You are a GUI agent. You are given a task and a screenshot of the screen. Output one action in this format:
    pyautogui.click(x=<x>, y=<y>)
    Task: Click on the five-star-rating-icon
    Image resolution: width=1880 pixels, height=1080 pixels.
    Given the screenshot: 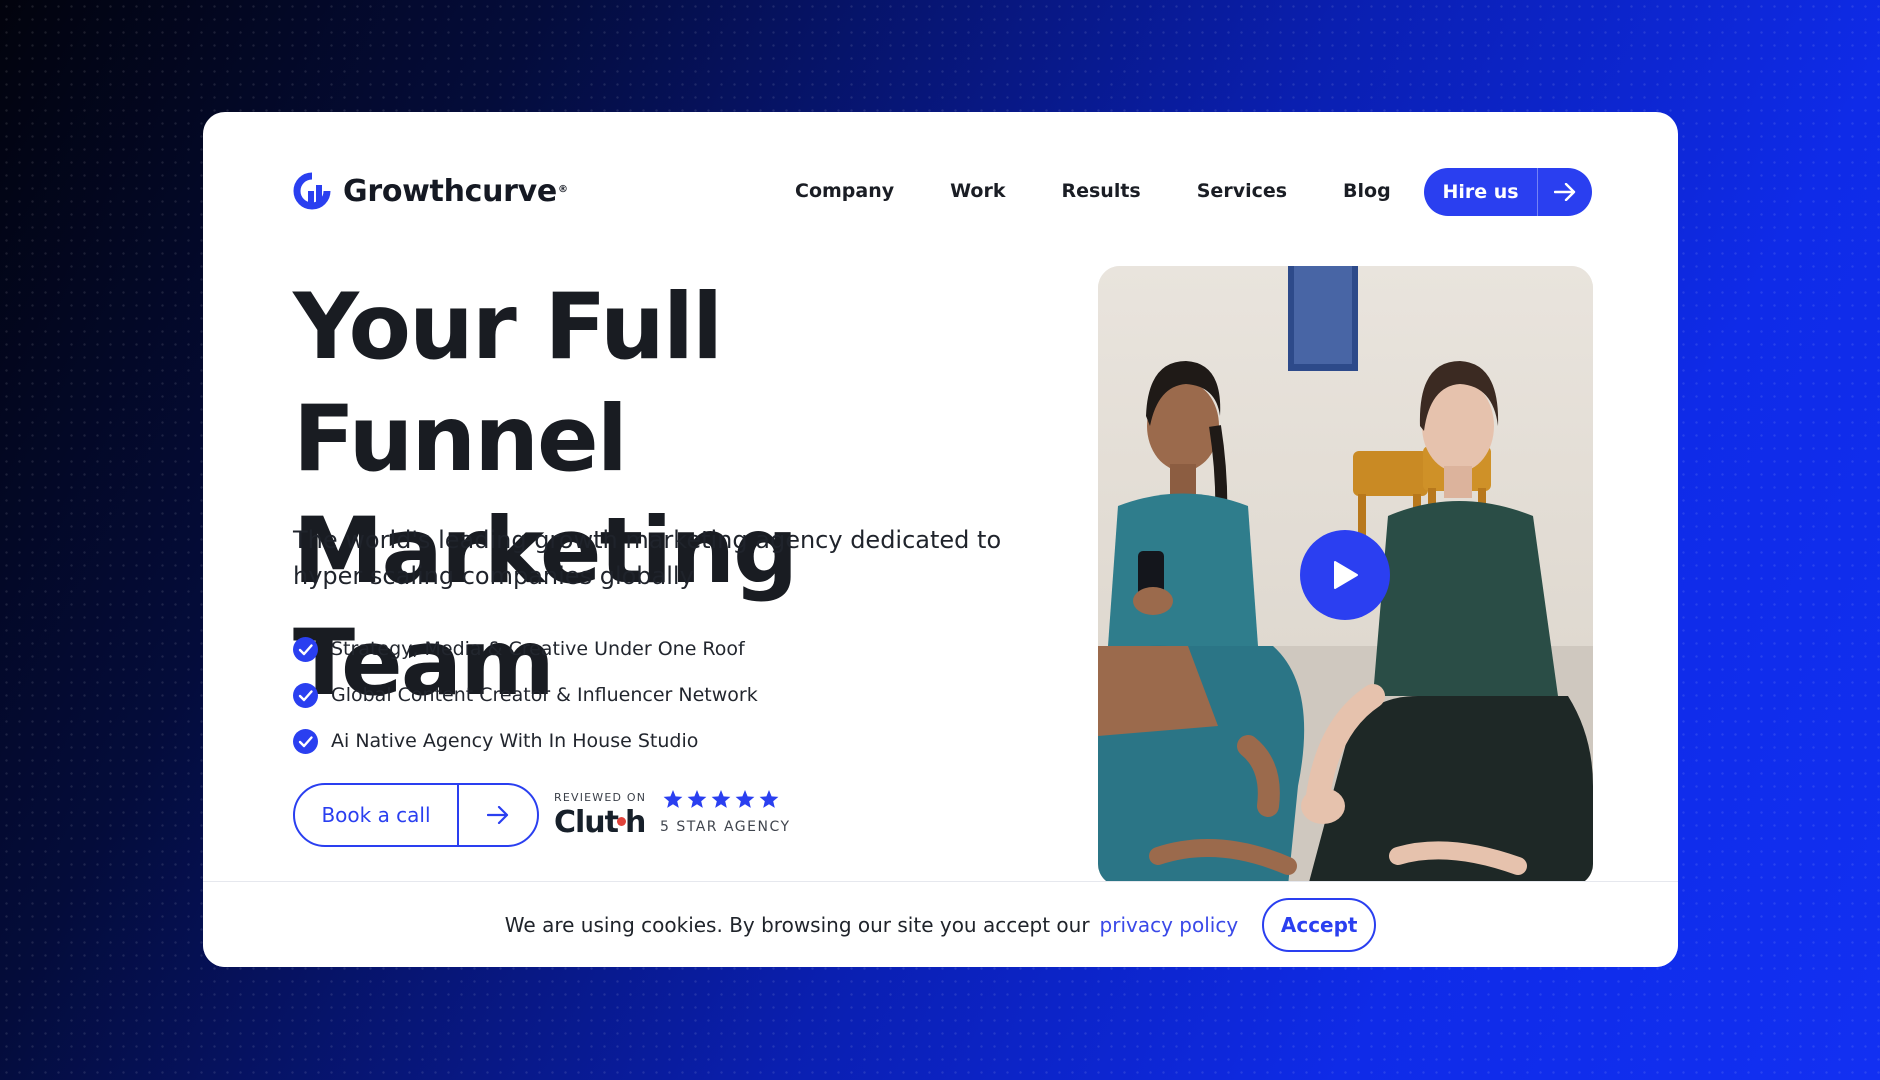 What is the action you would take?
    pyautogui.click(x=721, y=799)
    